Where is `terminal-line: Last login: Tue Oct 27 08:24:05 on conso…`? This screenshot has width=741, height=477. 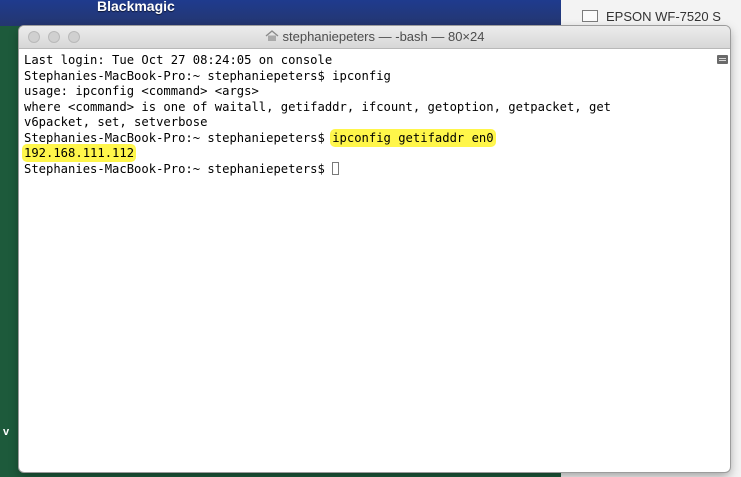 terminal-line: Last login: Tue Oct 27 08:24:05 on conso… is located at coordinates (178, 60).